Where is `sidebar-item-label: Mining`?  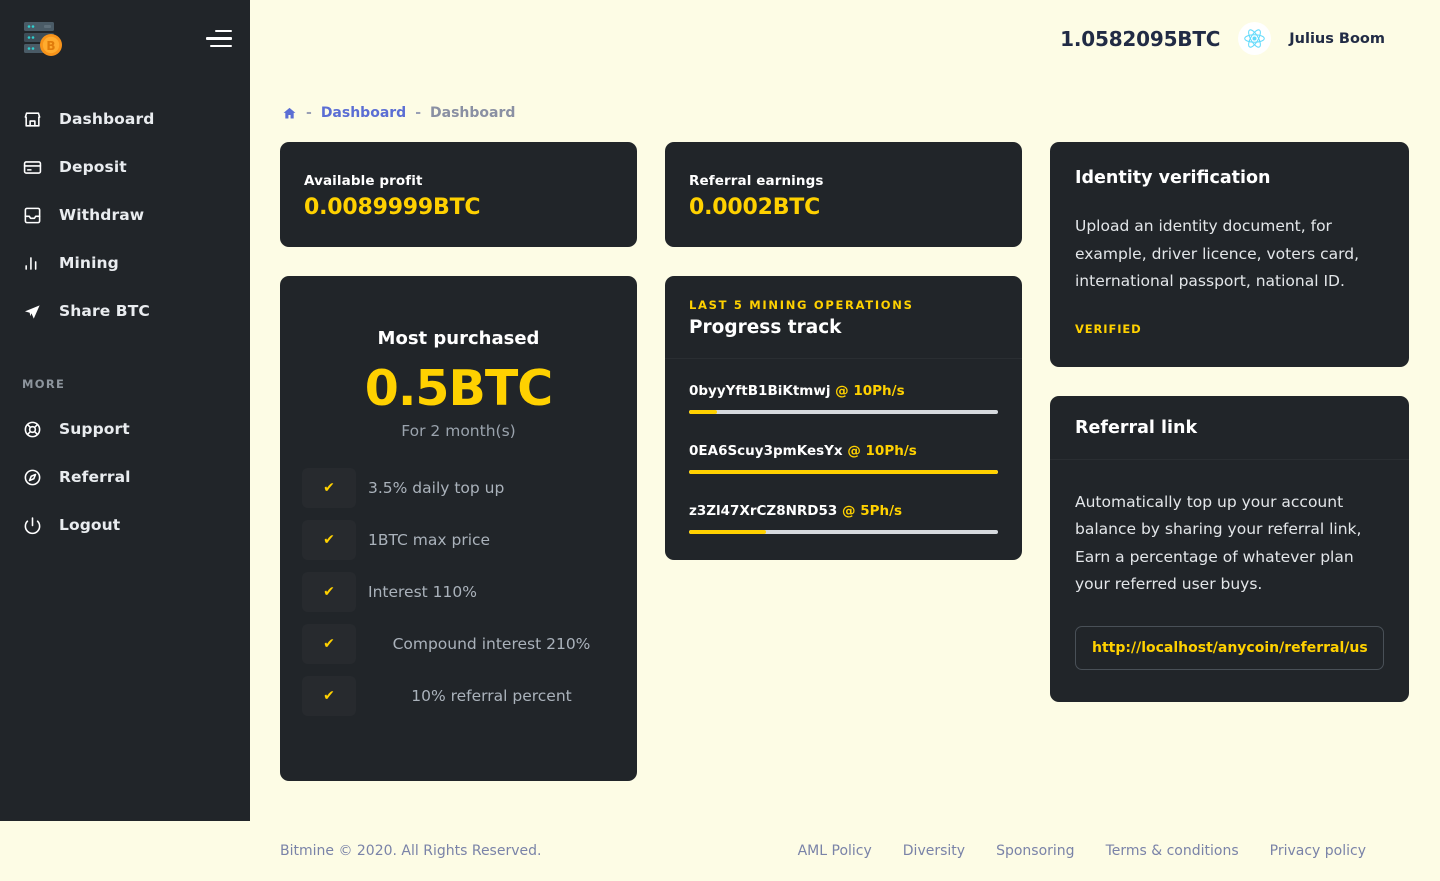
sidebar-item-label: Mining is located at coordinates (89, 263).